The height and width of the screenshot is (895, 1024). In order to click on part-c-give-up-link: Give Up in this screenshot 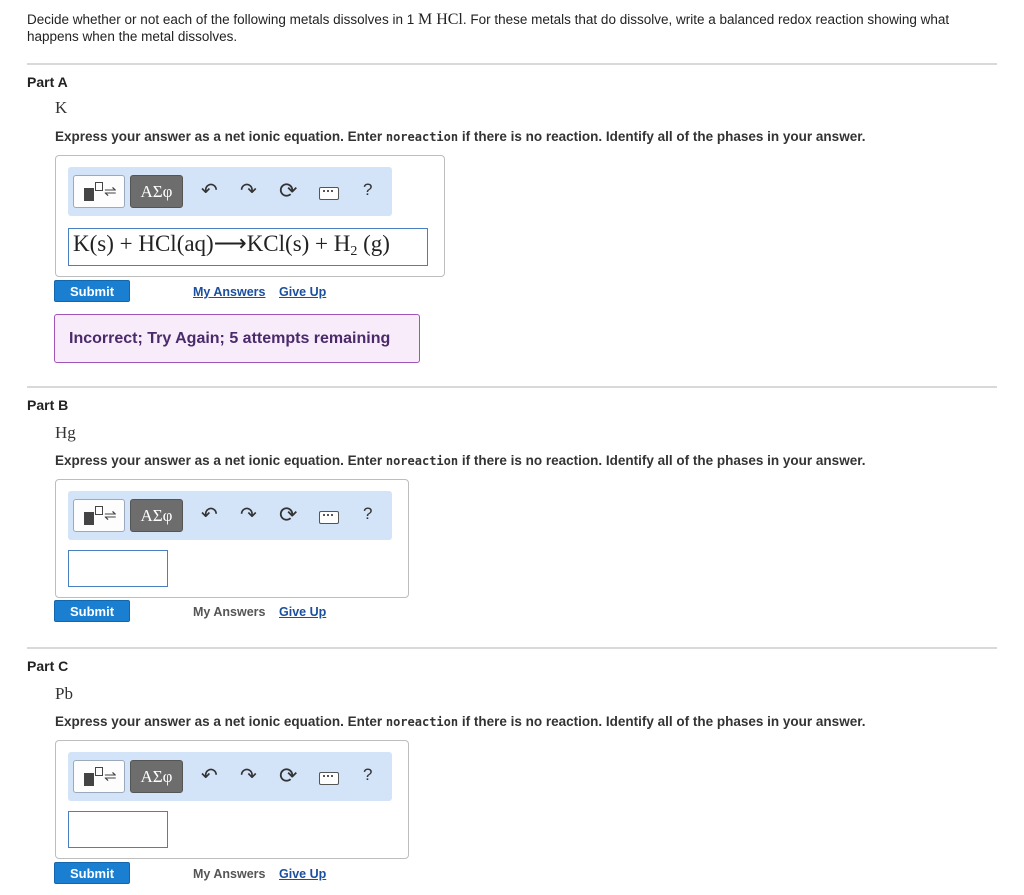, I will do `click(302, 874)`.